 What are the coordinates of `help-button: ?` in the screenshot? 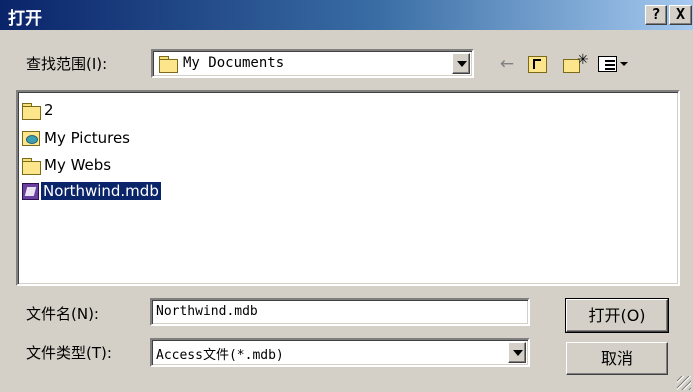 It's located at (656, 15).